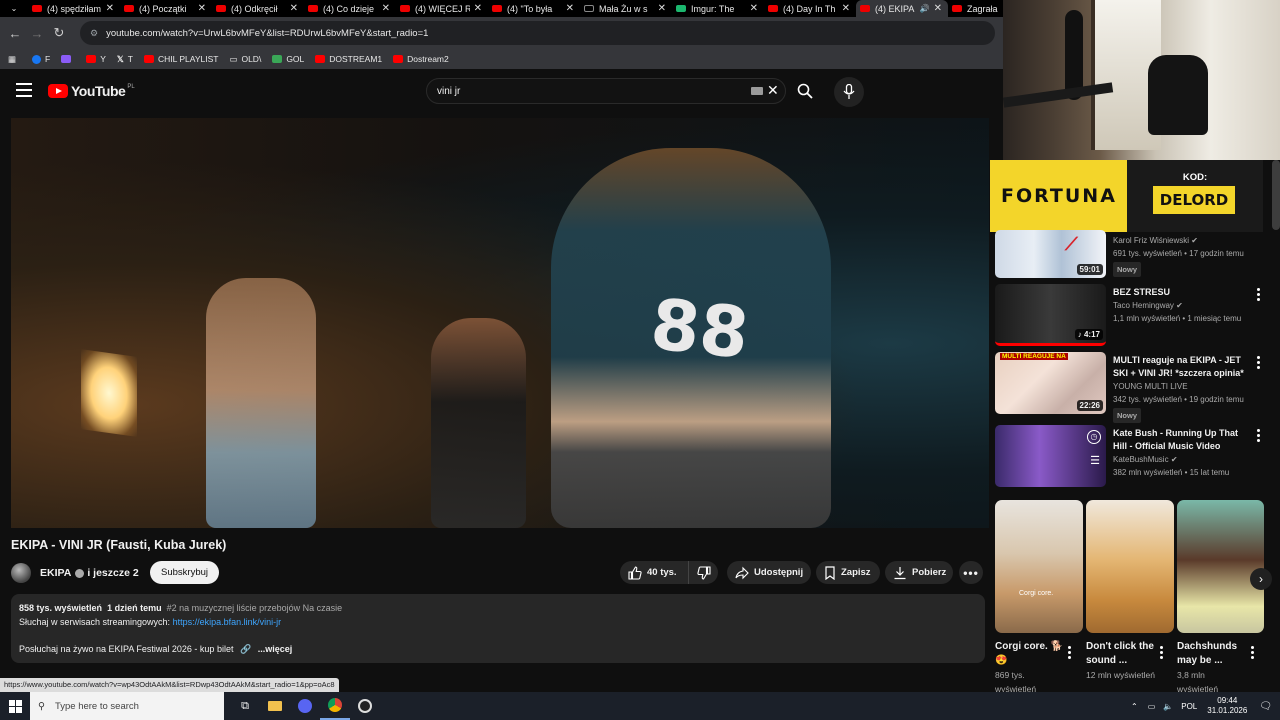 The image size is (1280, 720). Describe the element at coordinates (1030, 668) in the screenshot. I see `short-caption: Corgi core. 🐕😍 869 tys. wyświetleń` at that location.